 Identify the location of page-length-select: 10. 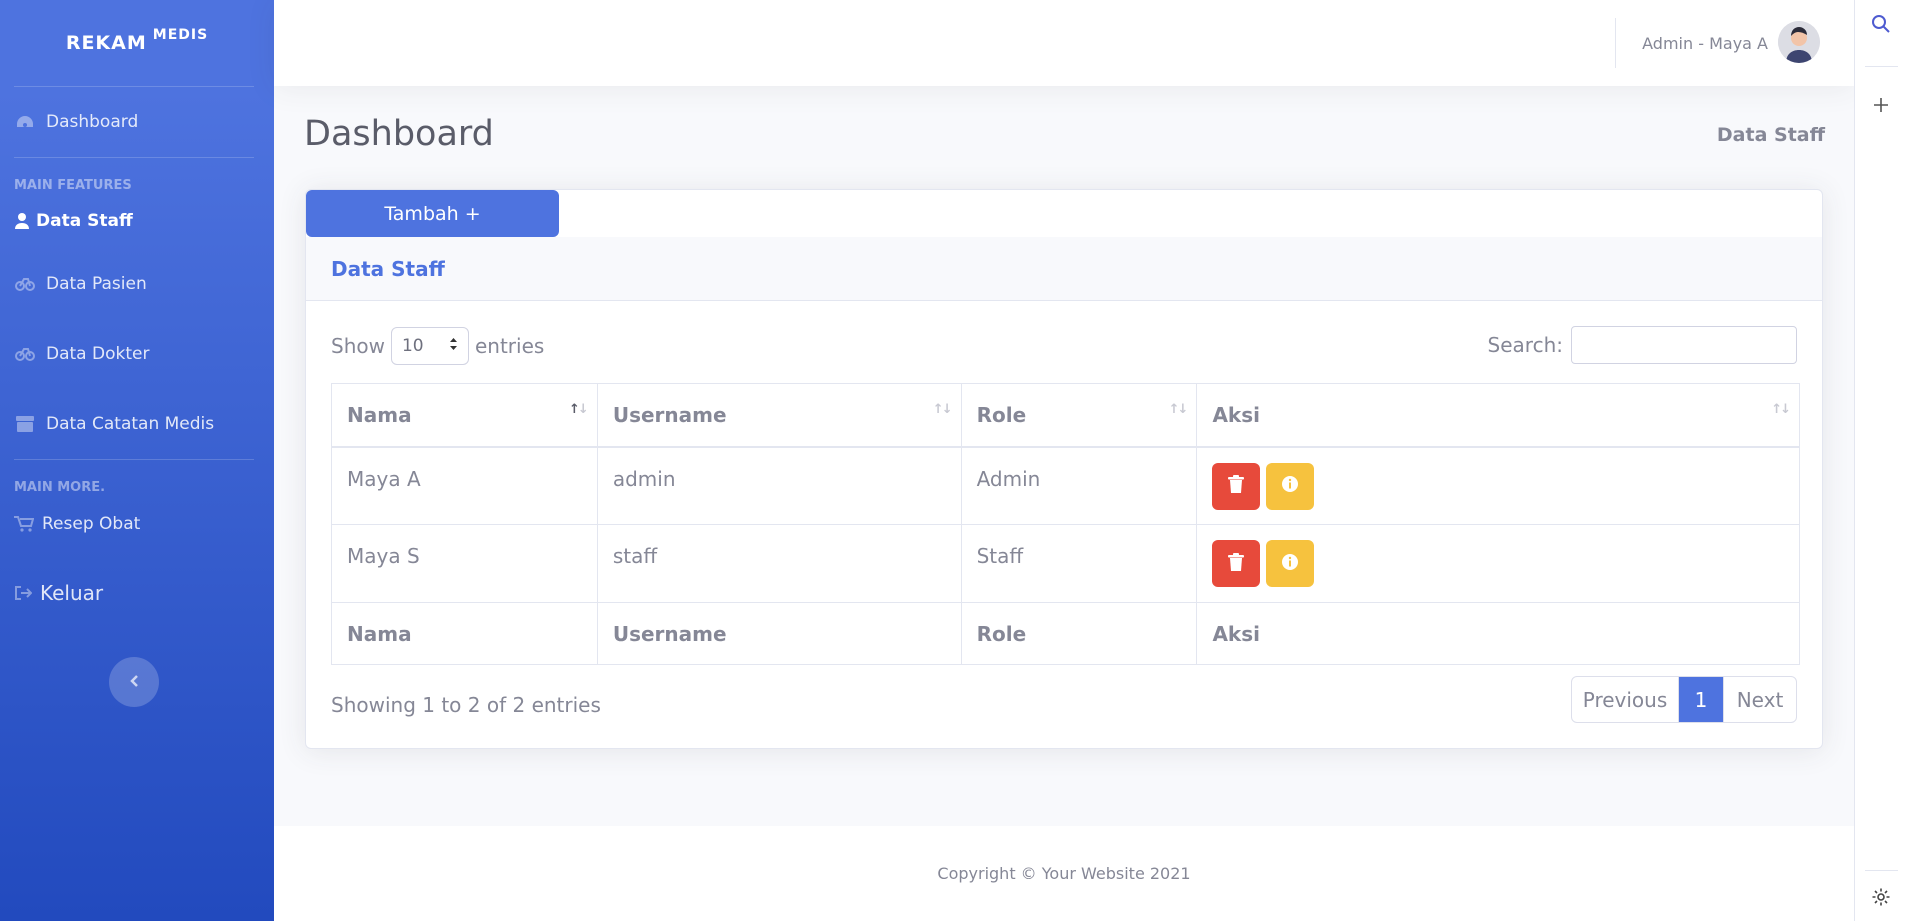
(429, 346).